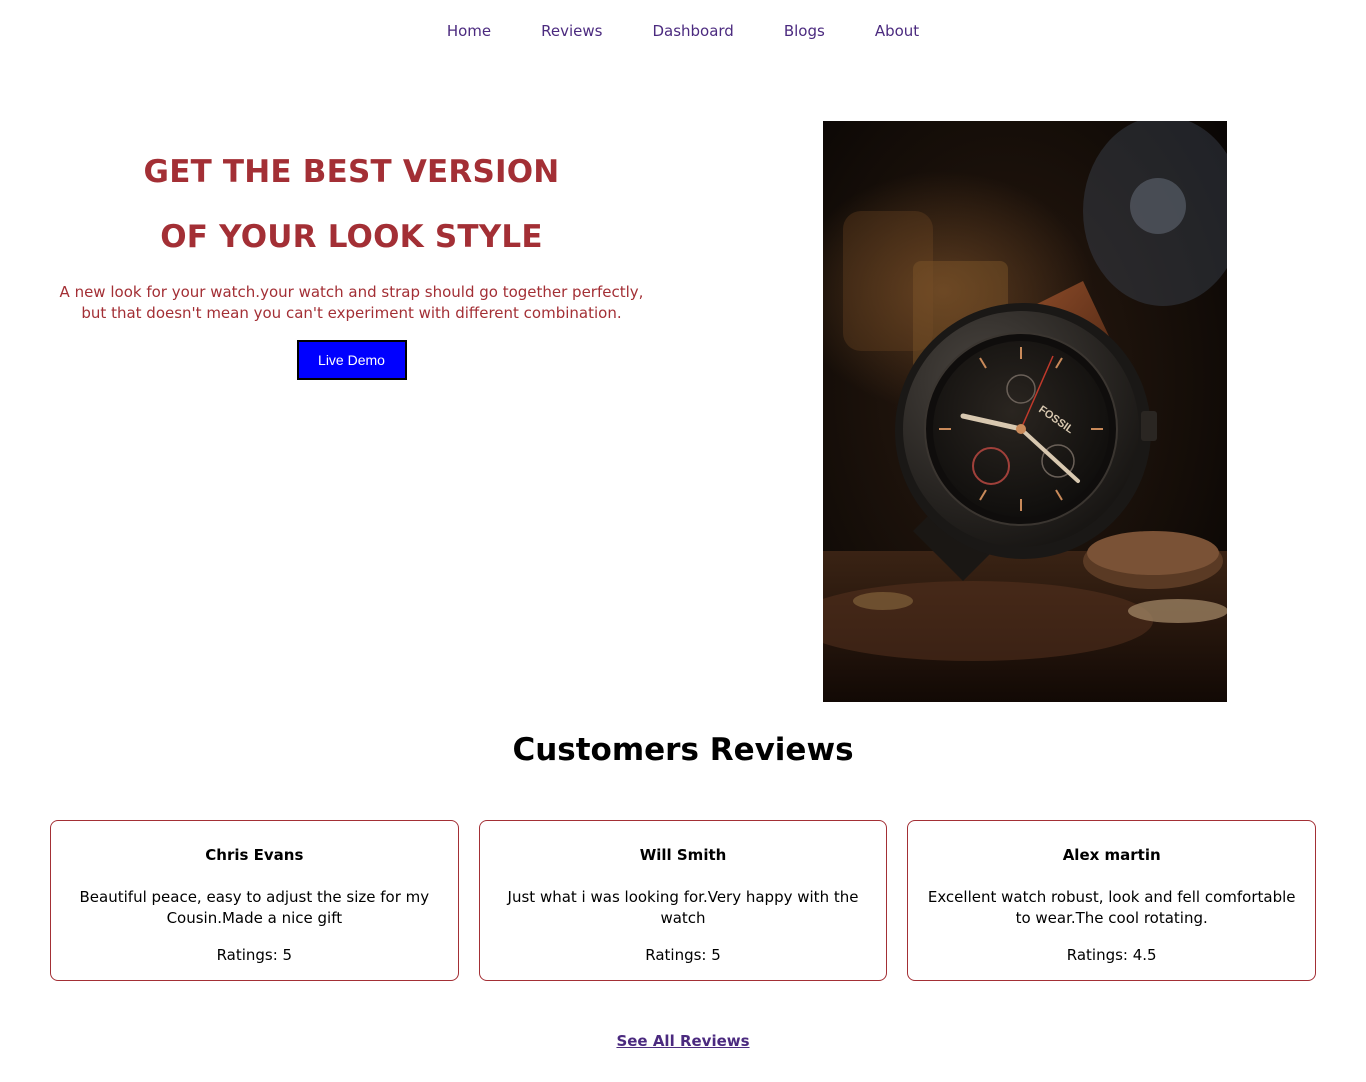 The width and height of the screenshot is (1366, 1082). I want to click on live-demo-button: Live Demo, so click(351, 360).